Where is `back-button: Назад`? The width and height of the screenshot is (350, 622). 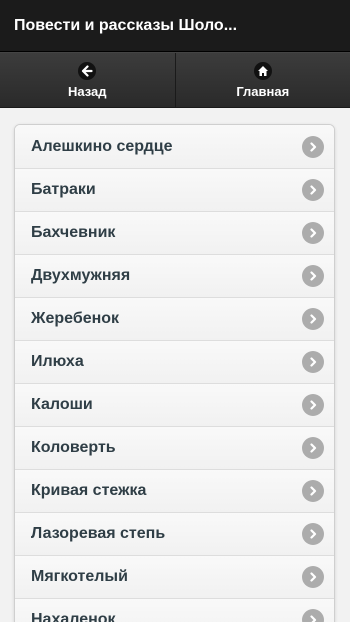 back-button: Назад is located at coordinates (87, 80).